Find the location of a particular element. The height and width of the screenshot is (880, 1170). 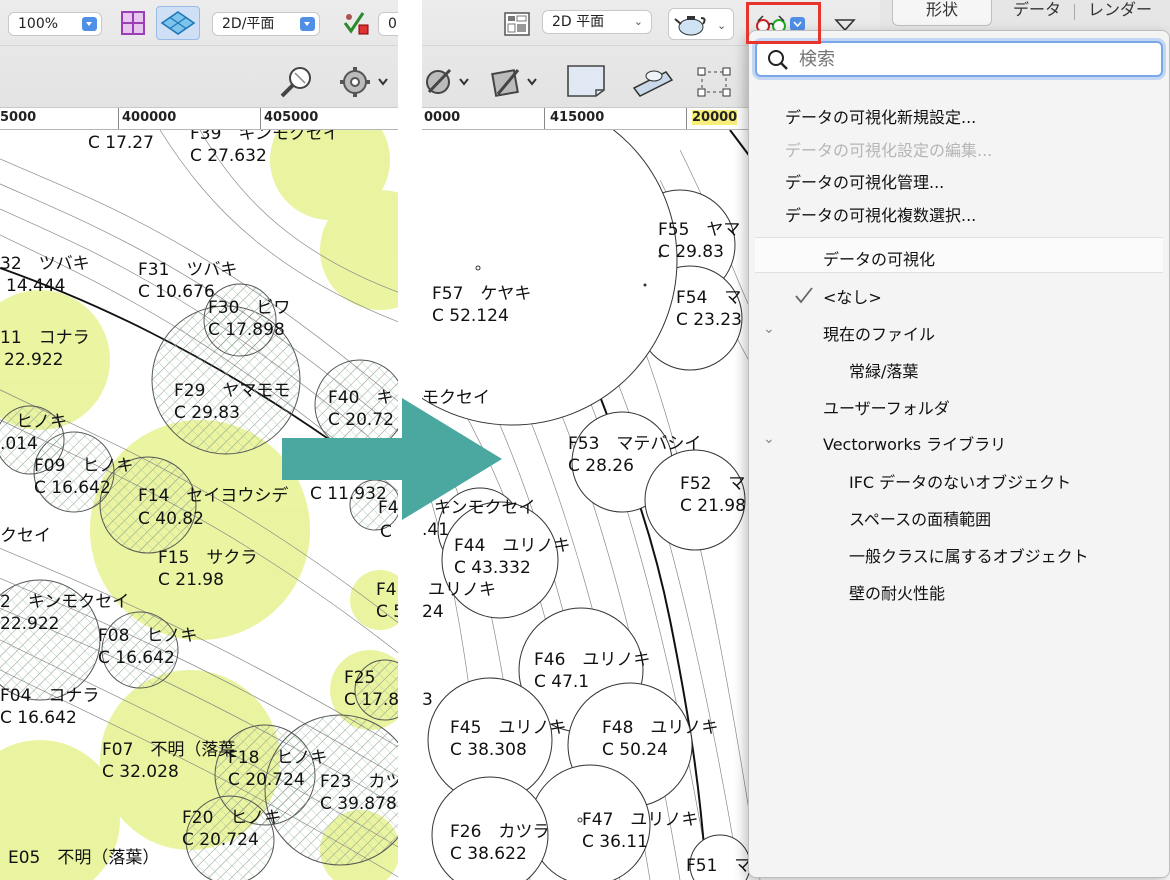

tree-label: .014 is located at coordinates (19, 444).